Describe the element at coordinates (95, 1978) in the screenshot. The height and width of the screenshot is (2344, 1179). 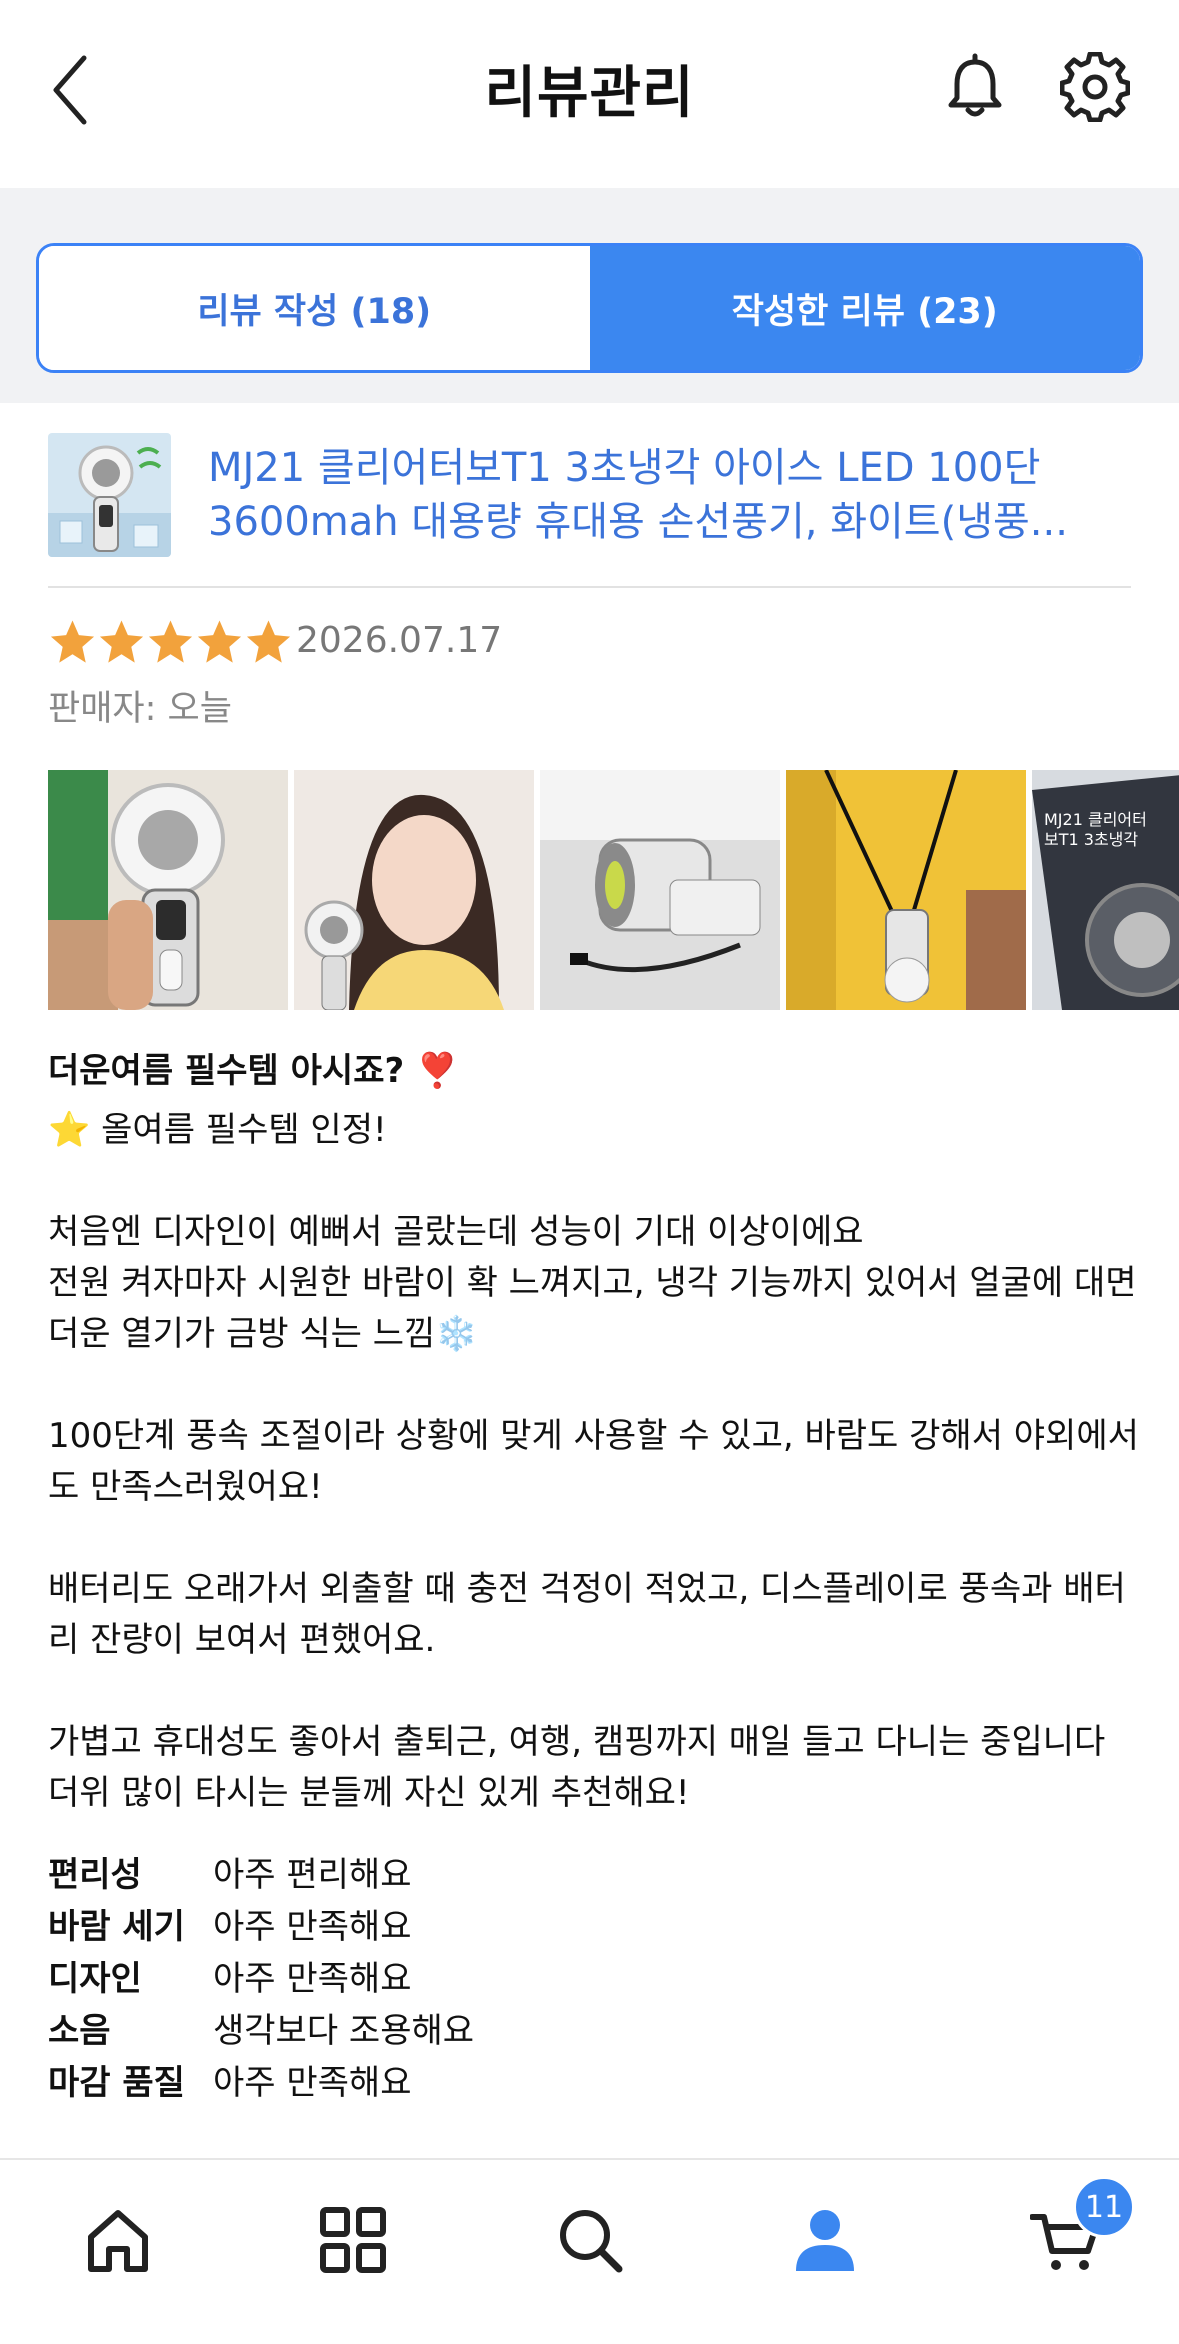
I see `attribute-label: 디자인` at that location.